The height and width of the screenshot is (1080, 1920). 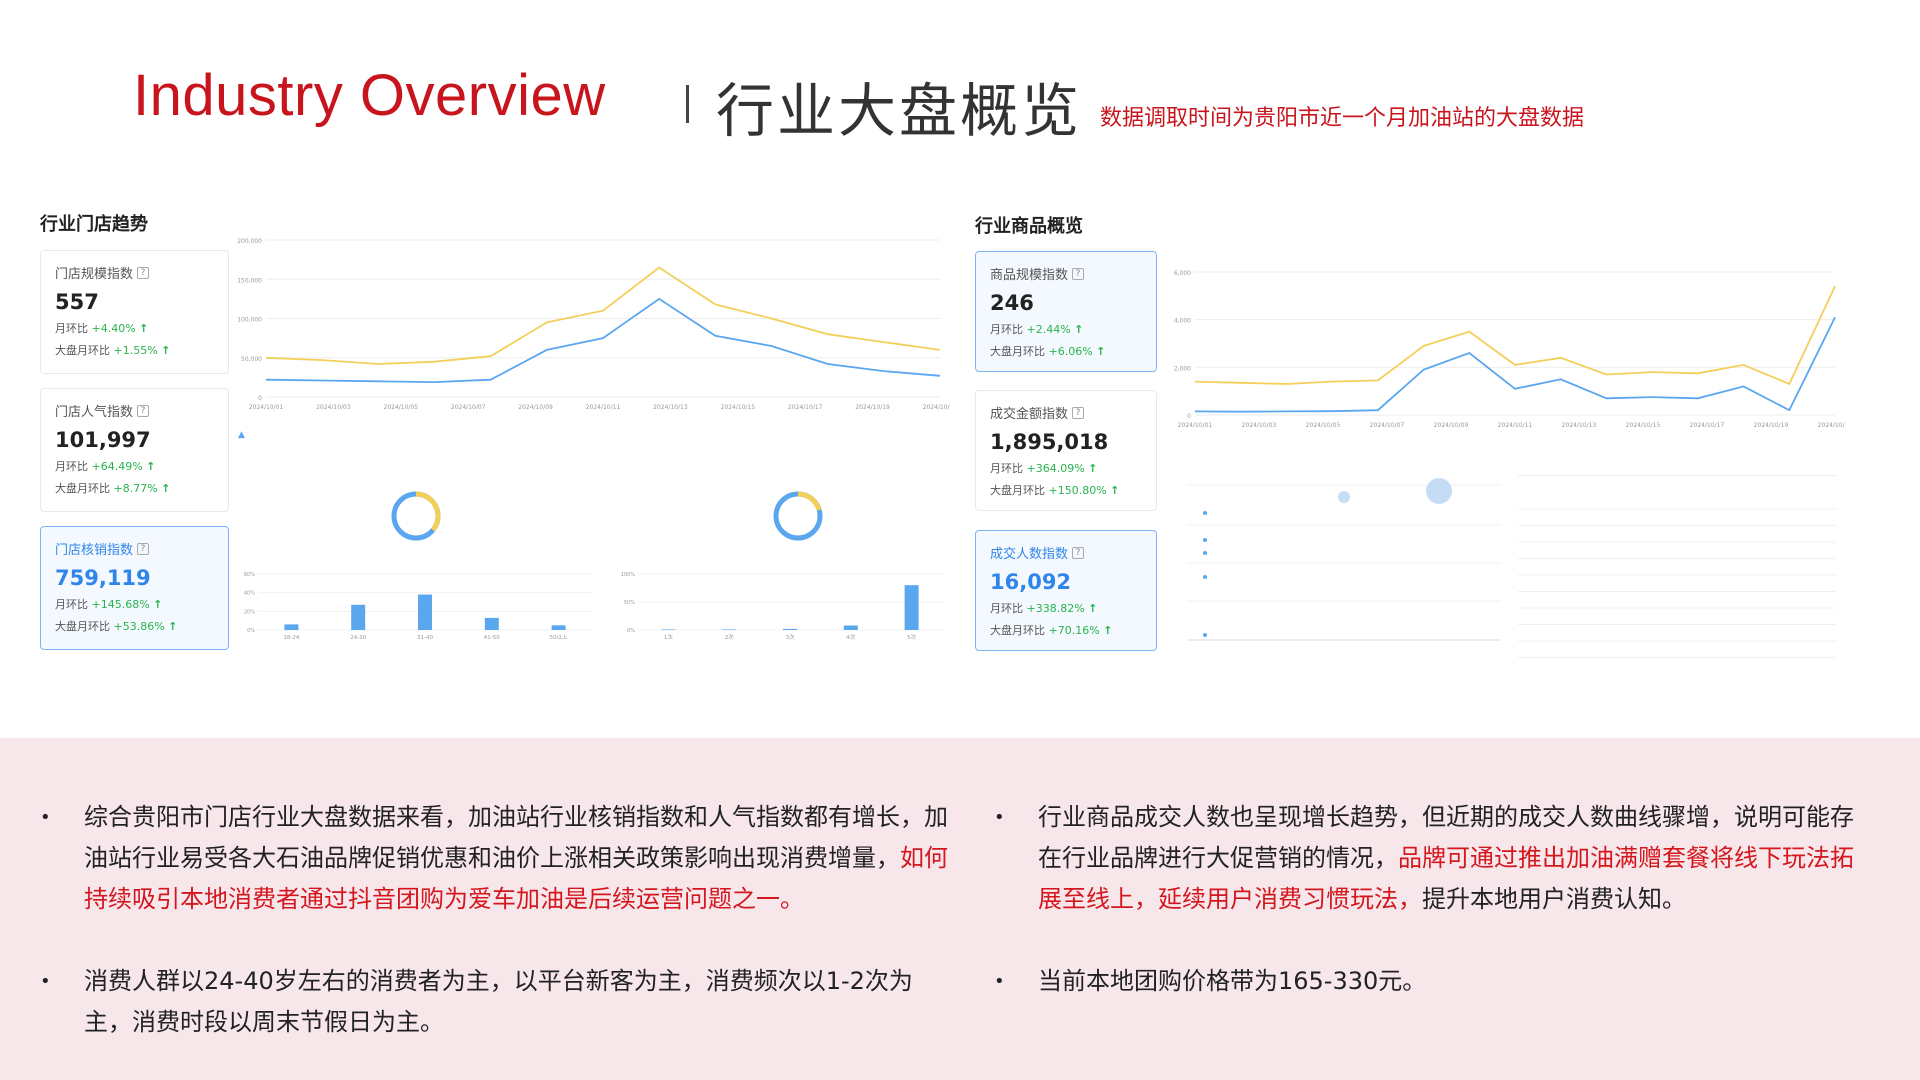 I want to click on x-tick-label: 1次, so click(x=668, y=637).